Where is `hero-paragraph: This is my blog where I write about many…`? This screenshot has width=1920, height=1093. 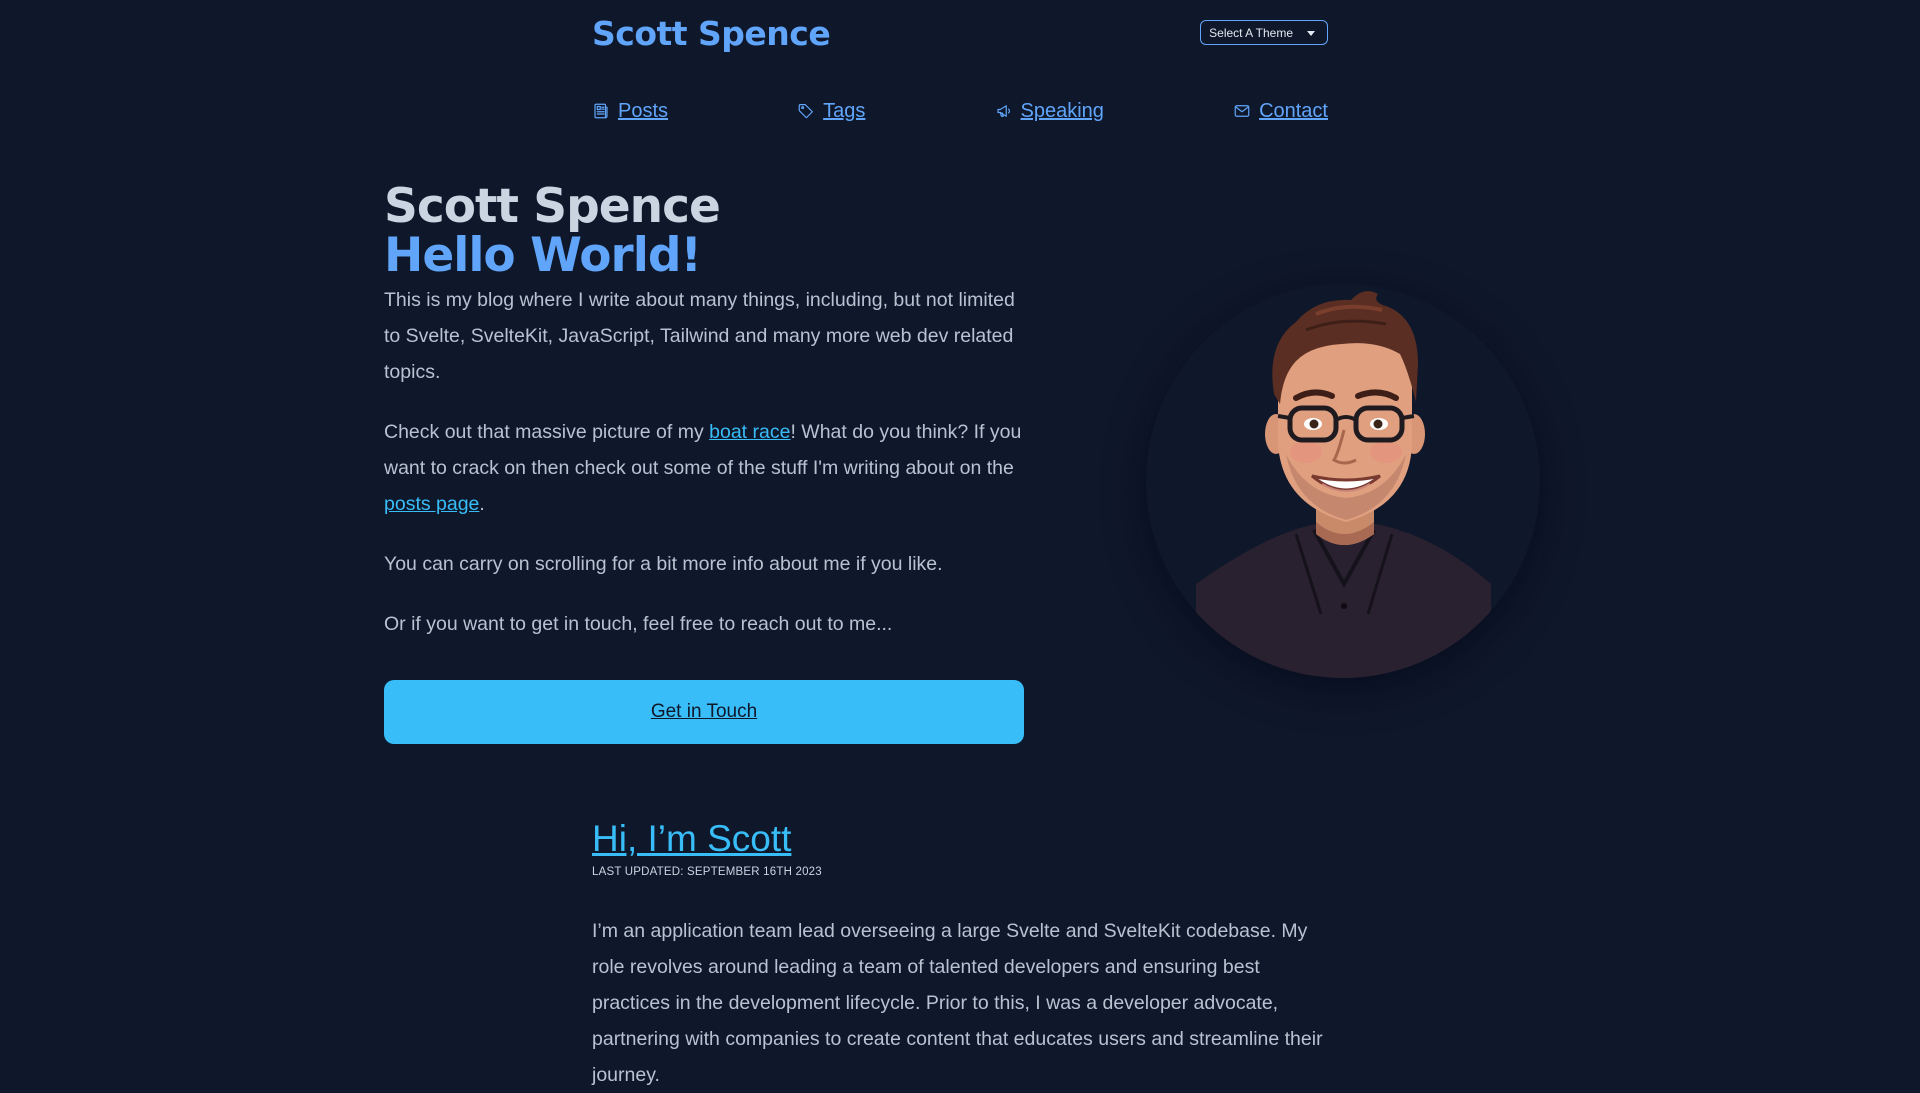 hero-paragraph: This is my blog where I write about many… is located at coordinates (699, 336).